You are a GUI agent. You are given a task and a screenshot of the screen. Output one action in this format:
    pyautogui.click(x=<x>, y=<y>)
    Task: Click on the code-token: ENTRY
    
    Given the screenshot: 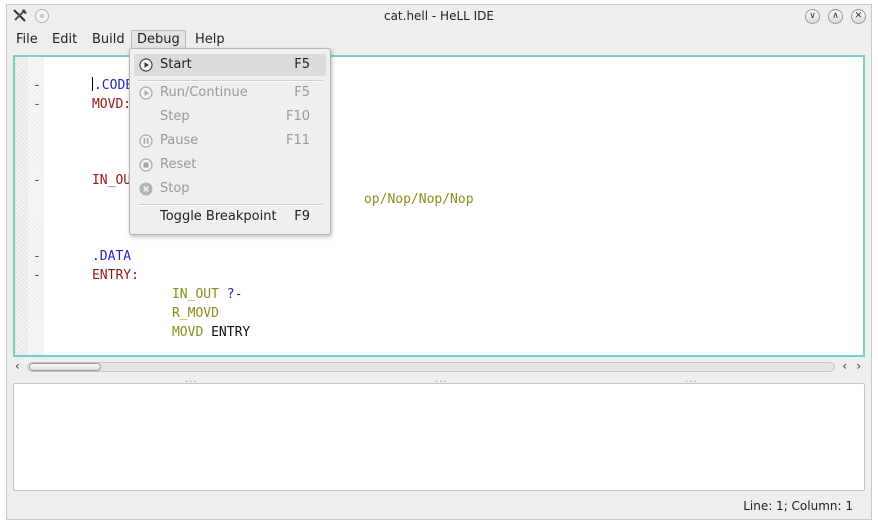 What is the action you would take?
    pyautogui.click(x=227, y=332)
    